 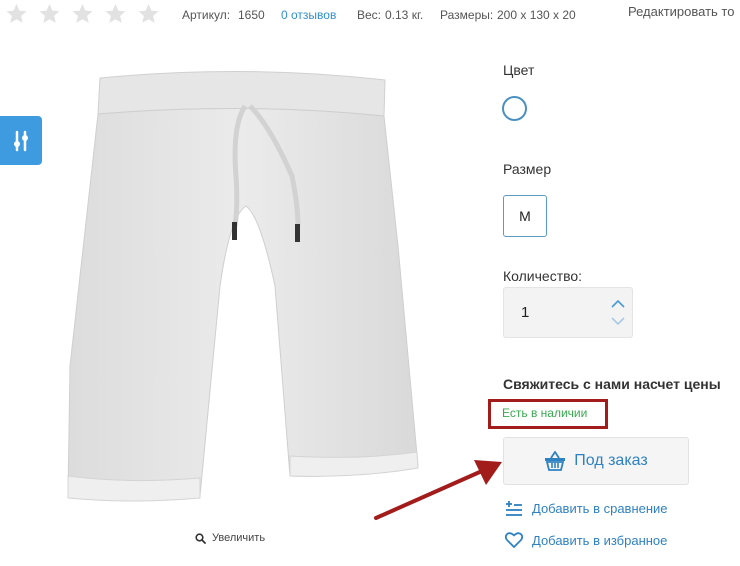 What do you see at coordinates (612, 384) in the screenshot?
I see `price-contact-text: Свяжитесь с нами насчет цены` at bounding box center [612, 384].